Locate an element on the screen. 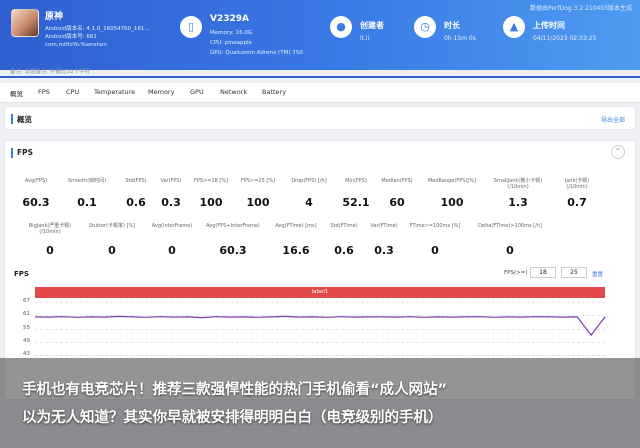 The image size is (640, 448). creator-label: 创建者 is located at coordinates (372, 25).